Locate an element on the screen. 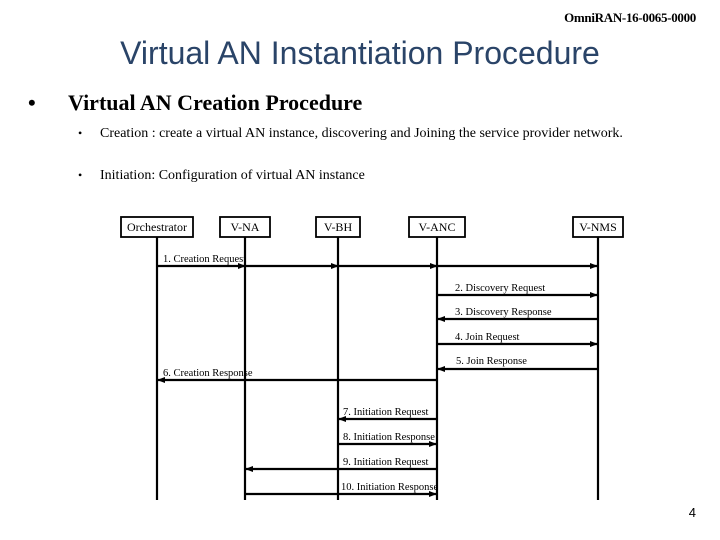 This screenshot has height=540, width=720. entity-label: V-NA is located at coordinates (245, 227).